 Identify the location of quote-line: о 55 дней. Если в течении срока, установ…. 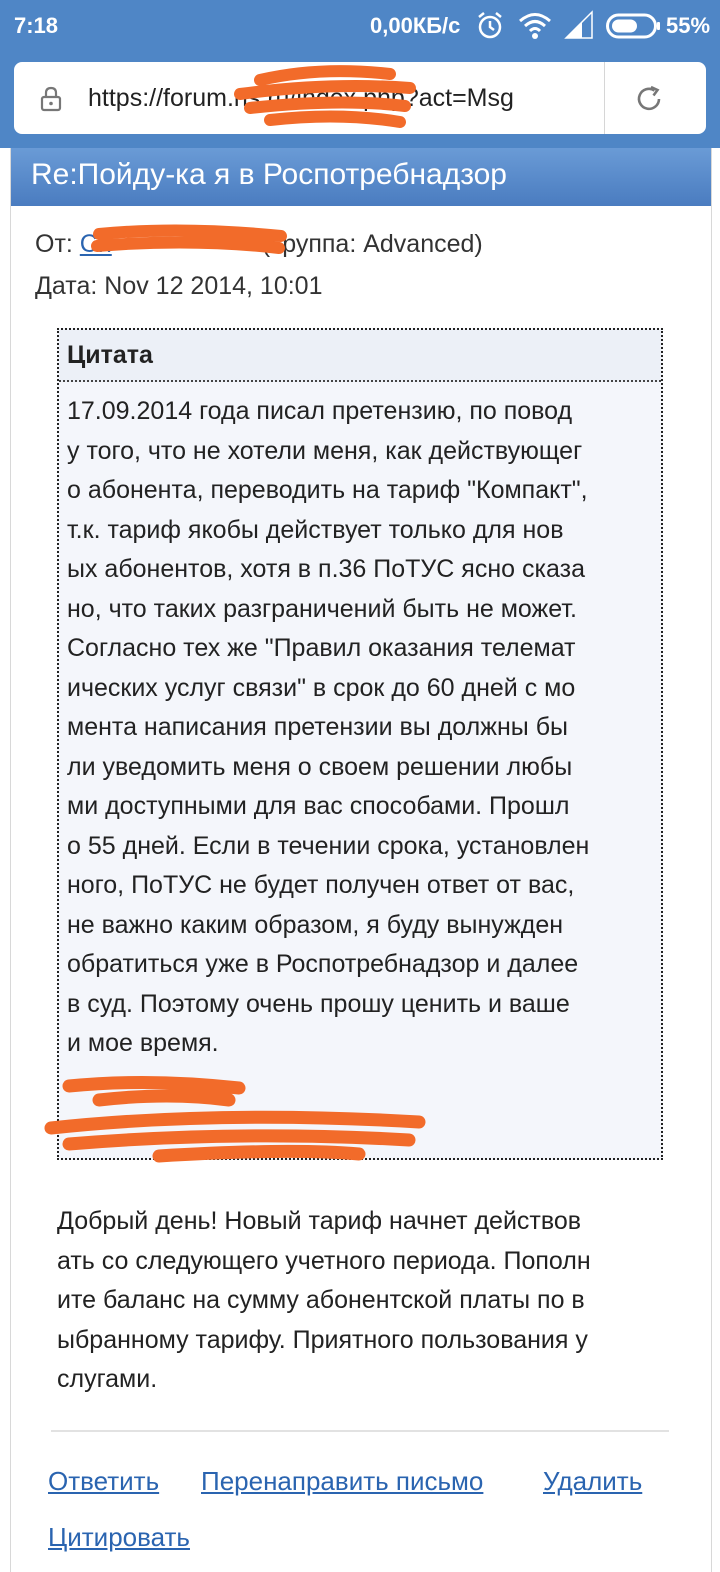
(328, 845).